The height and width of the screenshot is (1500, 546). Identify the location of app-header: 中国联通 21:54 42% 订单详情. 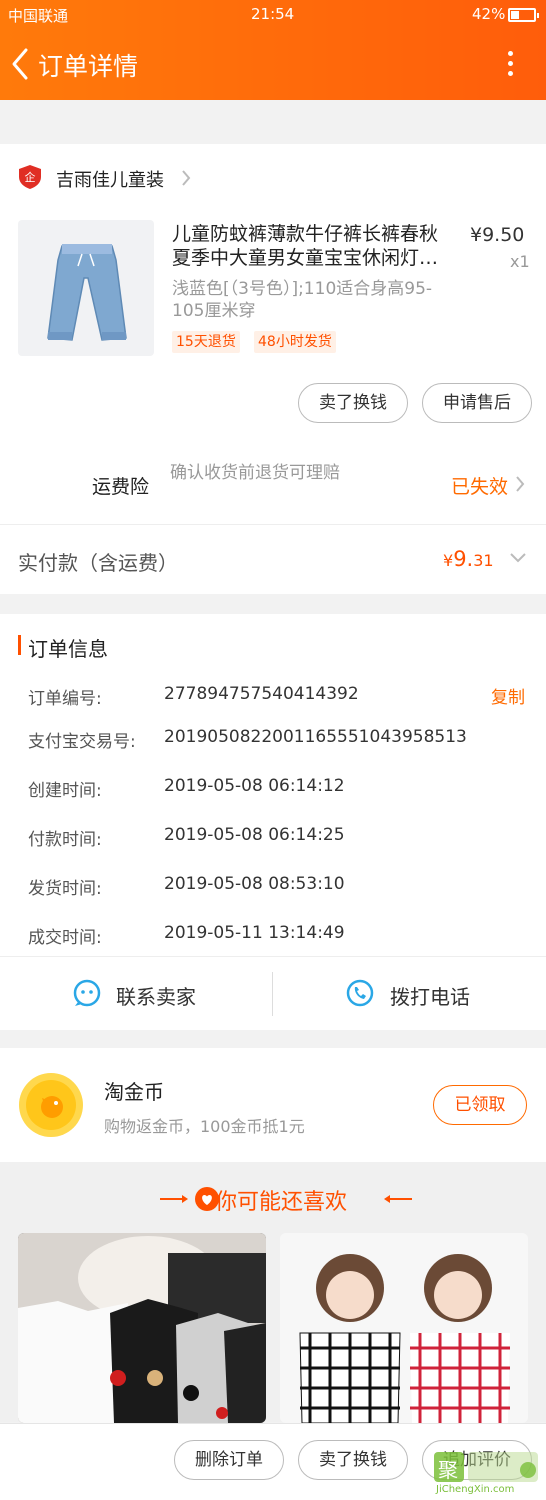
(273, 50).